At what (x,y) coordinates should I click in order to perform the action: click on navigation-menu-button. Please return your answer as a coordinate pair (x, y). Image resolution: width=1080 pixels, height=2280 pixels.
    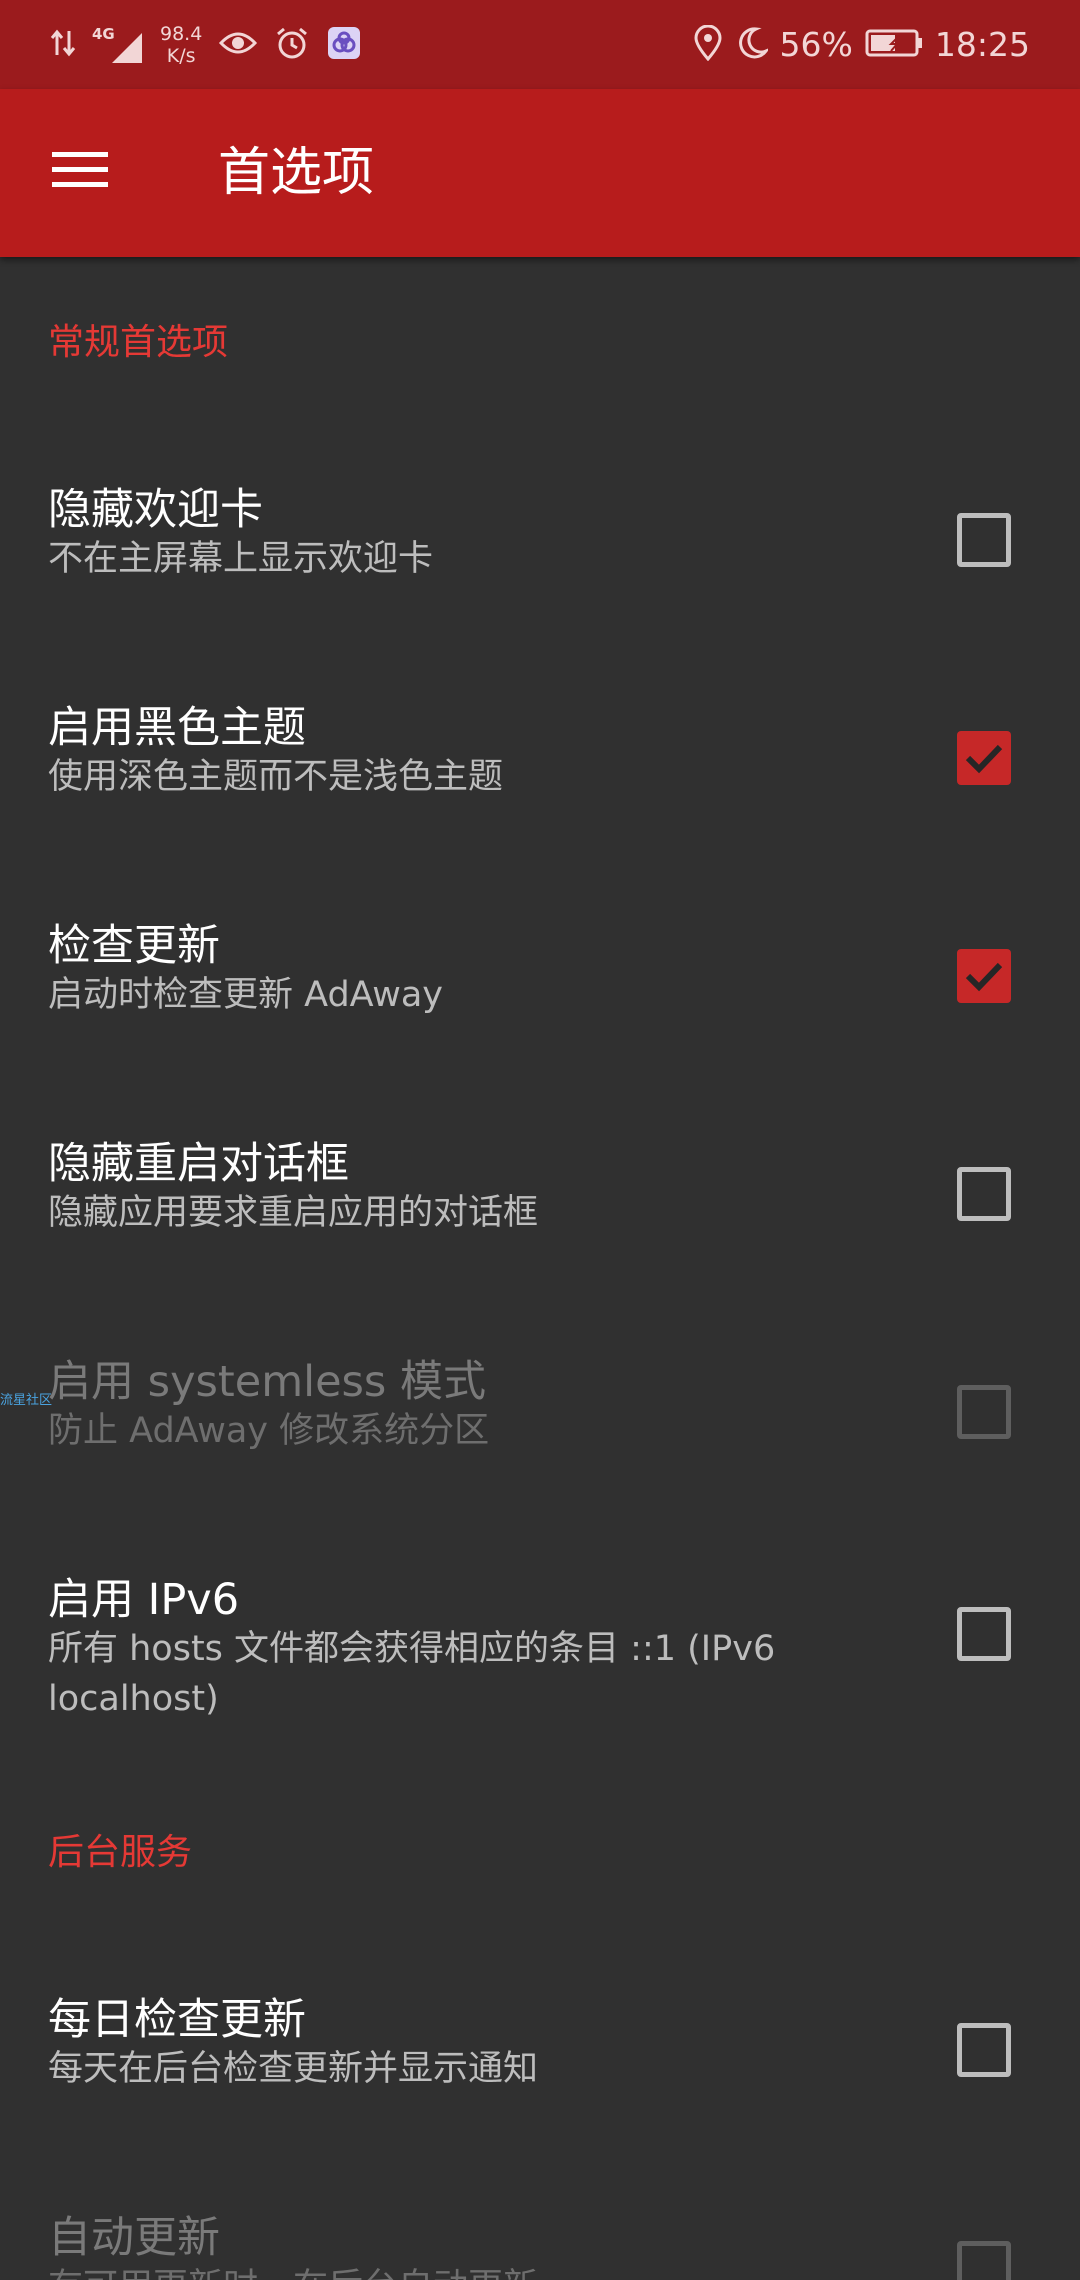
    Looking at the image, I should click on (80, 172).